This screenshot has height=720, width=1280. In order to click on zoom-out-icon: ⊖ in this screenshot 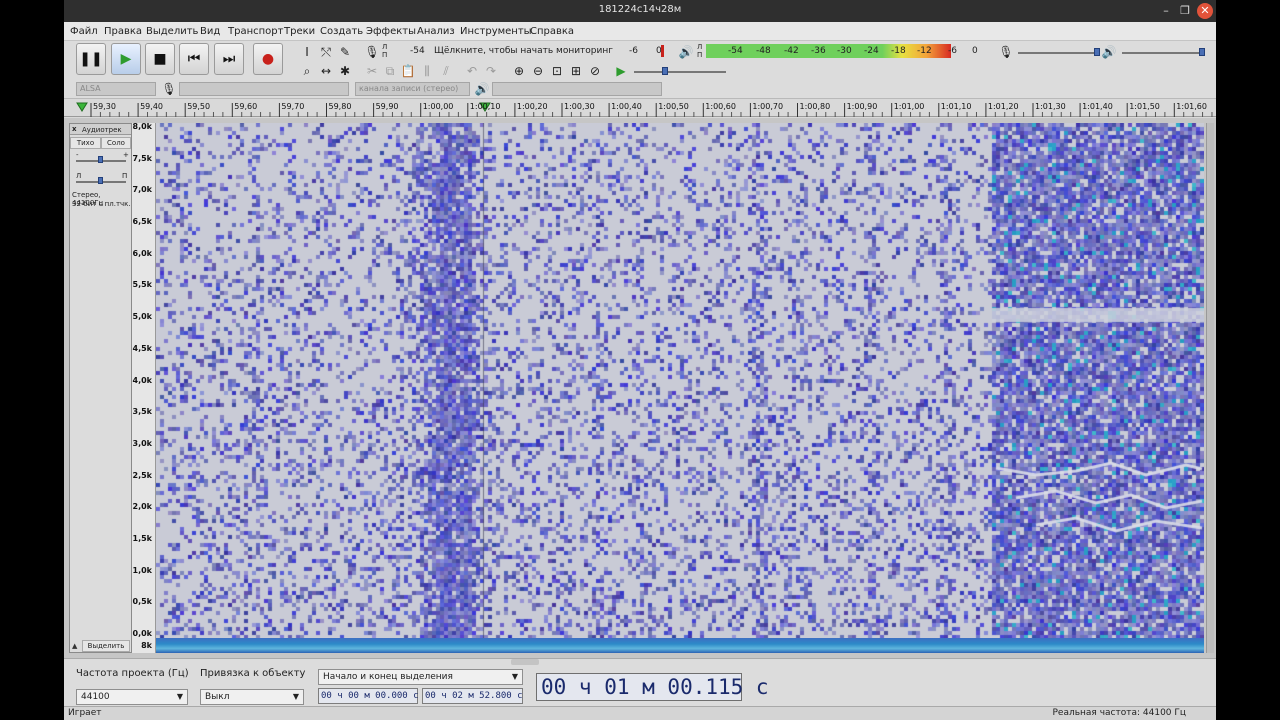, I will do `click(538, 71)`.